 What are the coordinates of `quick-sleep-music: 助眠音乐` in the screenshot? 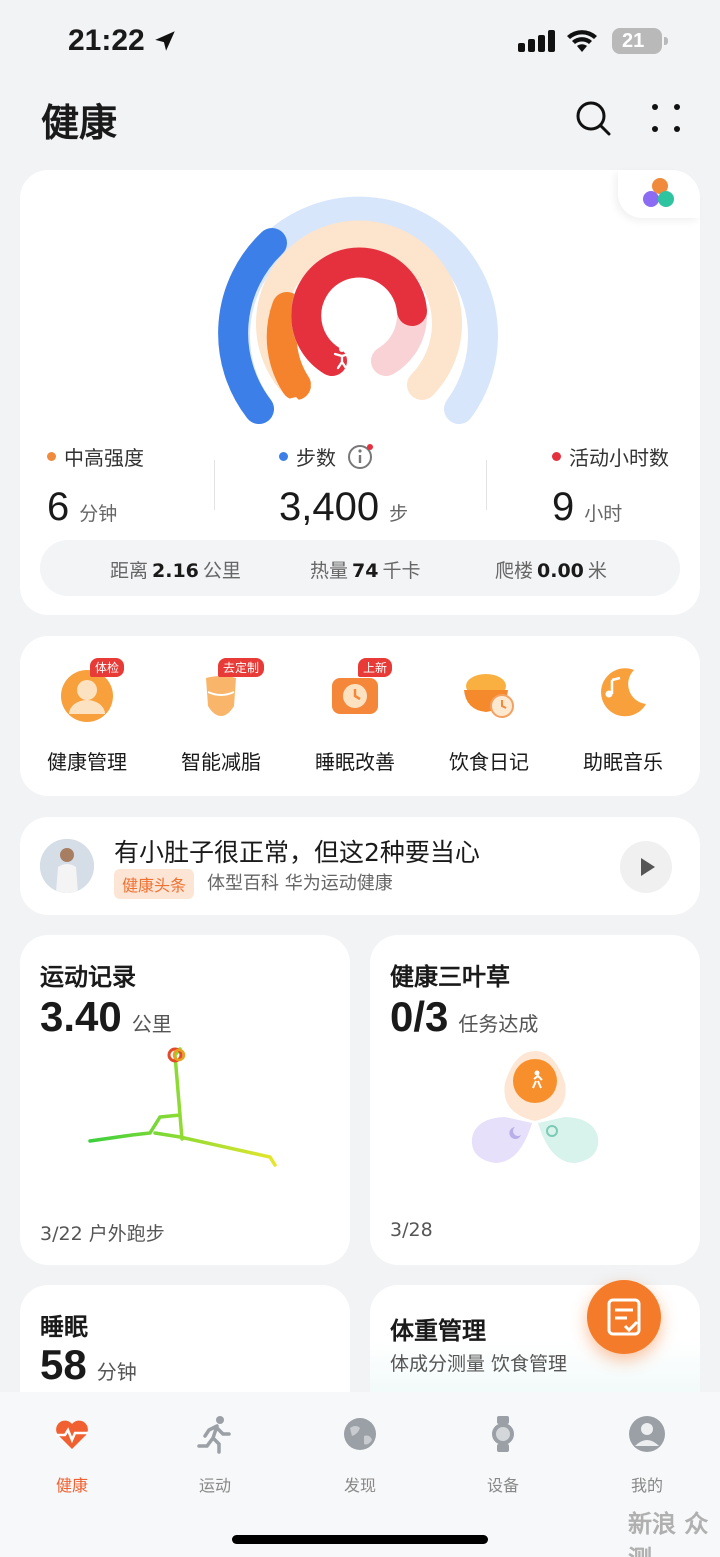 It's located at (623, 717).